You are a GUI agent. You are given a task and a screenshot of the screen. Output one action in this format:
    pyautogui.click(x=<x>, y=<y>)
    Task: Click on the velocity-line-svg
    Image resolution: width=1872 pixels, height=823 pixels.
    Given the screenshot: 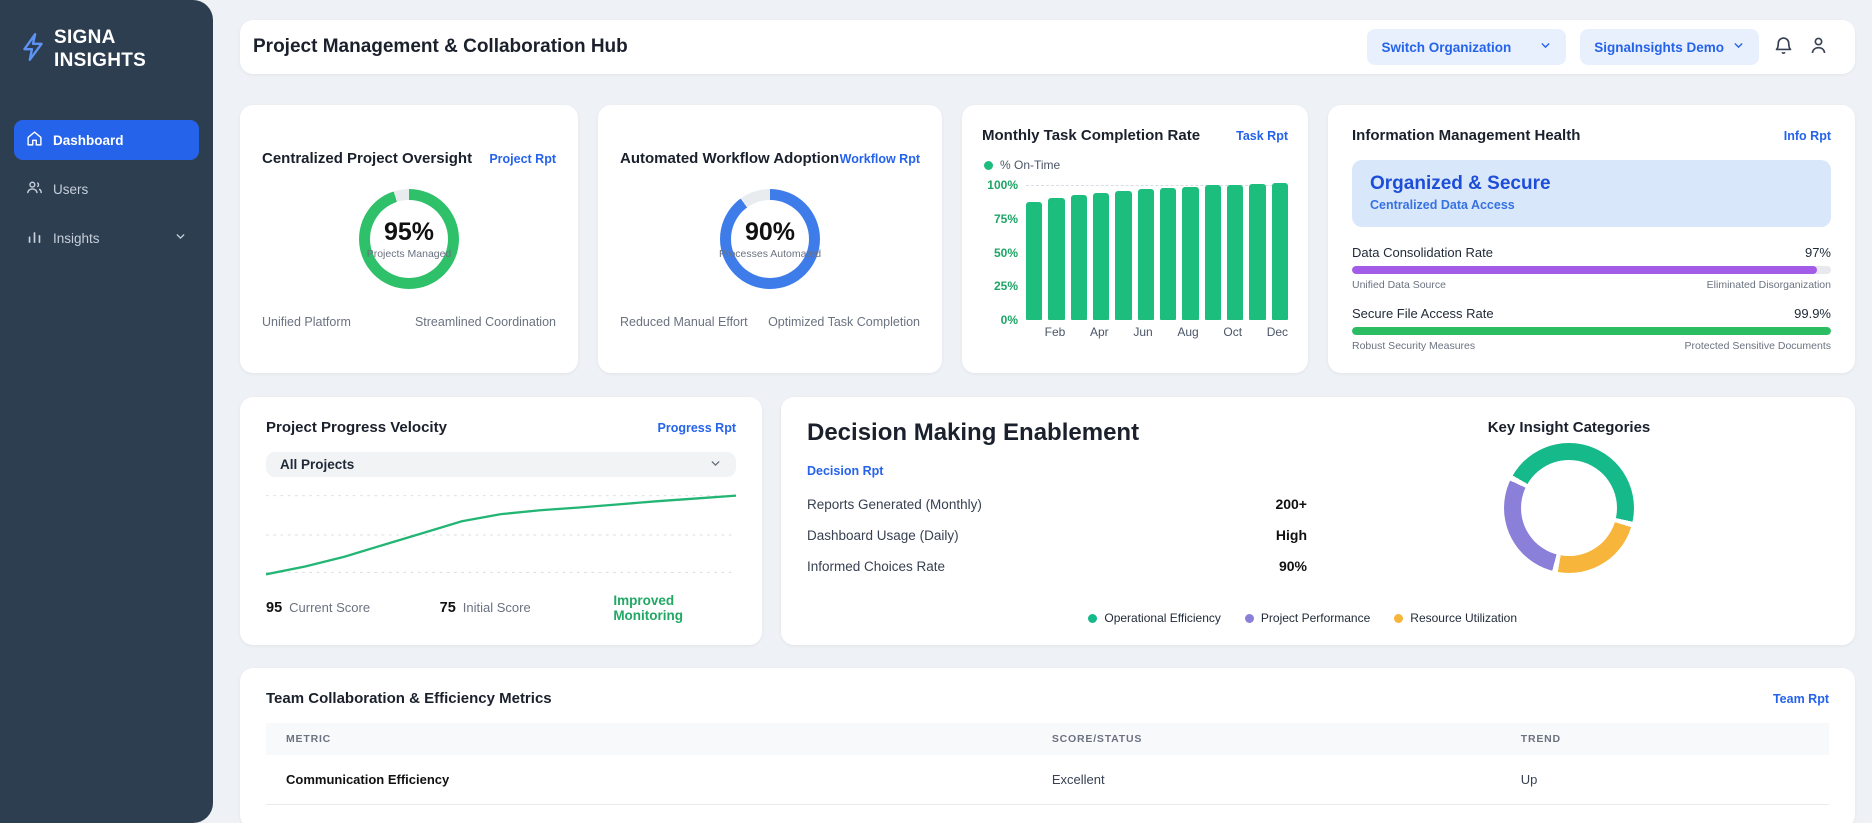 What is the action you would take?
    pyautogui.click(x=501, y=535)
    